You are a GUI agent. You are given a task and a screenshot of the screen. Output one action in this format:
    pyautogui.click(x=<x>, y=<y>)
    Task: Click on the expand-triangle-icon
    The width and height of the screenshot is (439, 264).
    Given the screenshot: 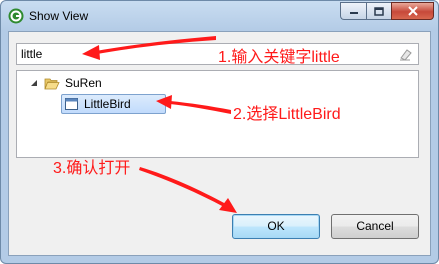 What is the action you would take?
    pyautogui.click(x=34, y=83)
    